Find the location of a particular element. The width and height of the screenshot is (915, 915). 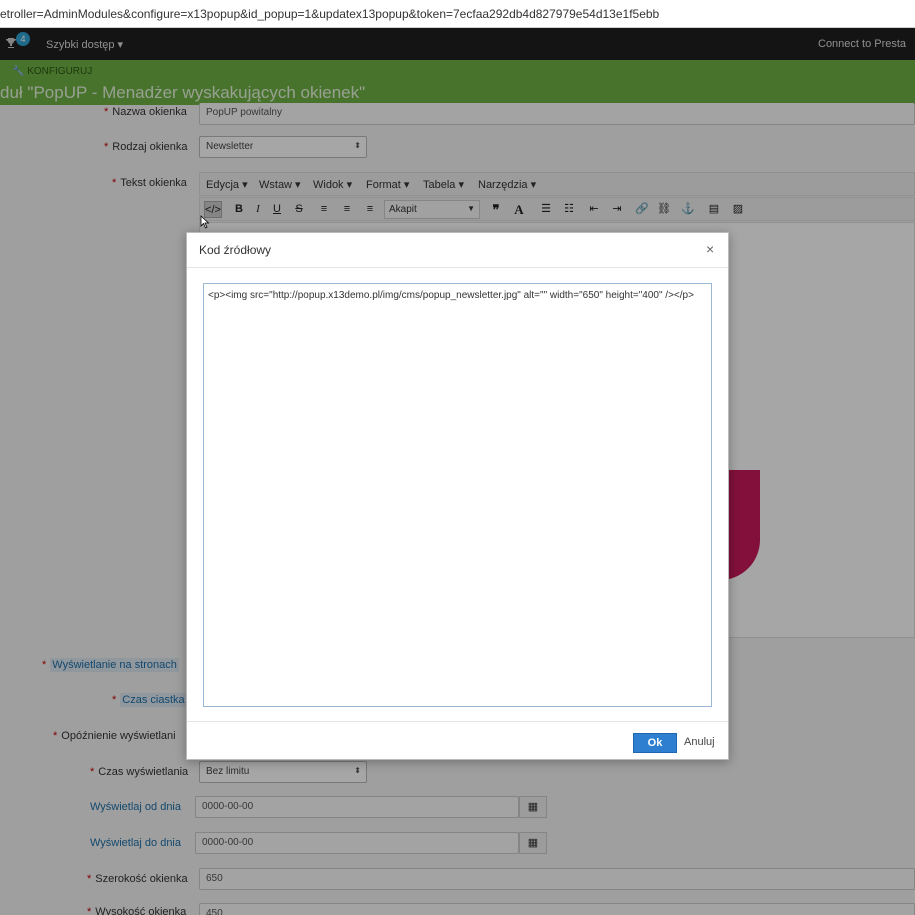

dialog-title: Kod źródłowy is located at coordinates (235, 250).